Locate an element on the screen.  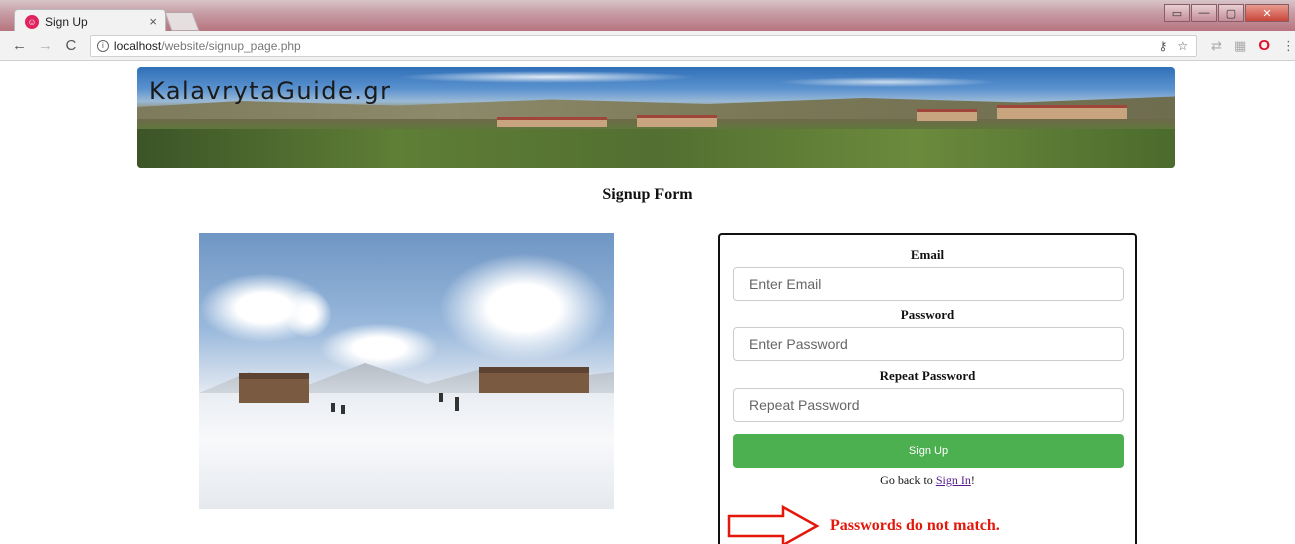
back-arrow-icon: ← is located at coordinates (19, 45).